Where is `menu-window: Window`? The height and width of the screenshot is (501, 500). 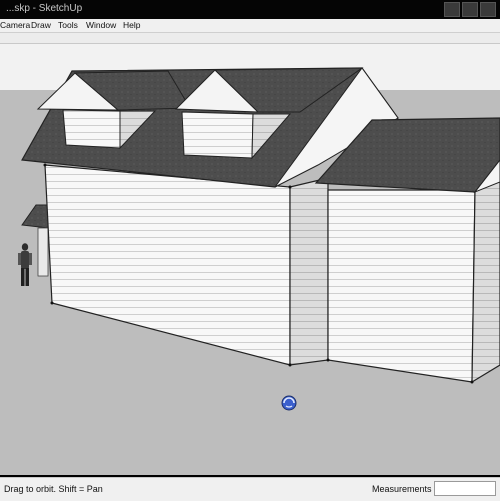
menu-window: Window is located at coordinates (101, 25).